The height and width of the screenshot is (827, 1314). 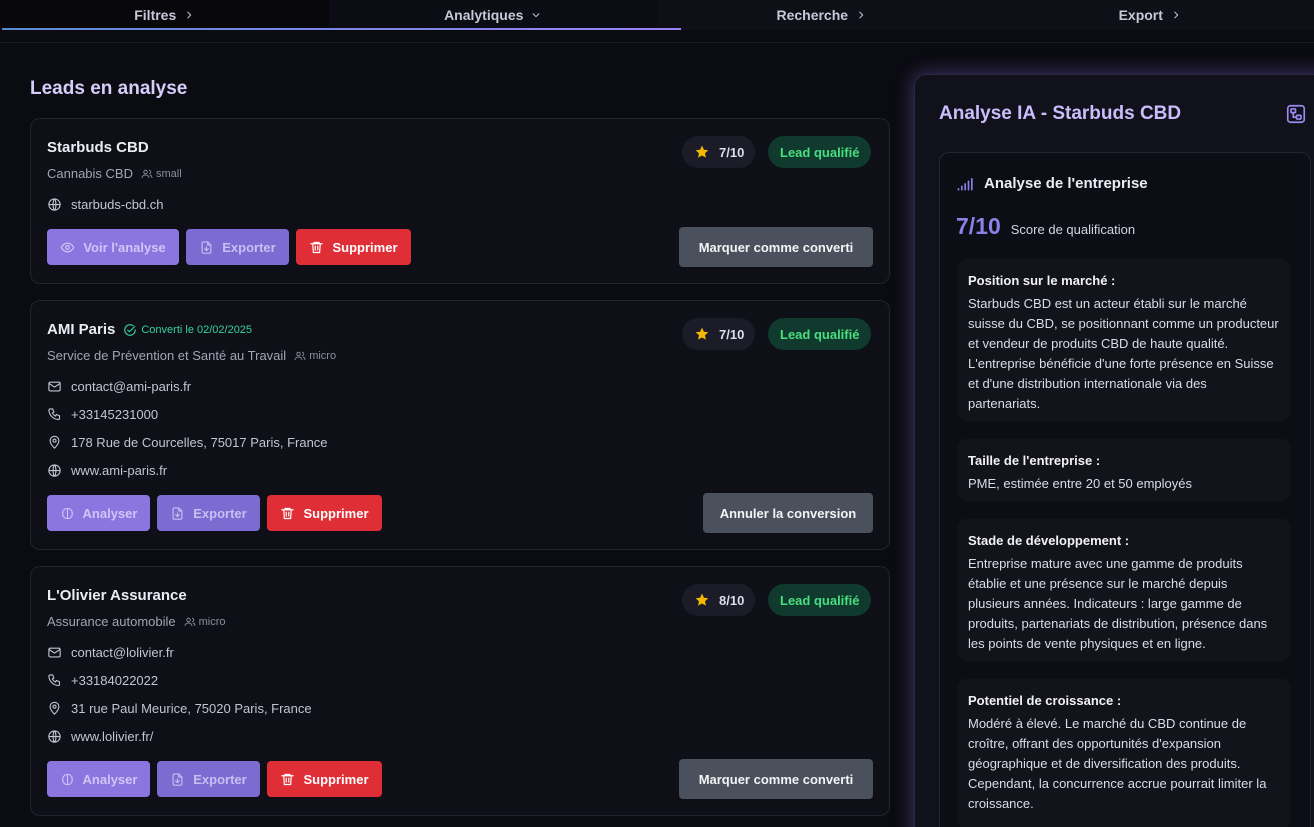 I want to click on lead-email: contact@lolivier.fr, so click(x=110, y=652).